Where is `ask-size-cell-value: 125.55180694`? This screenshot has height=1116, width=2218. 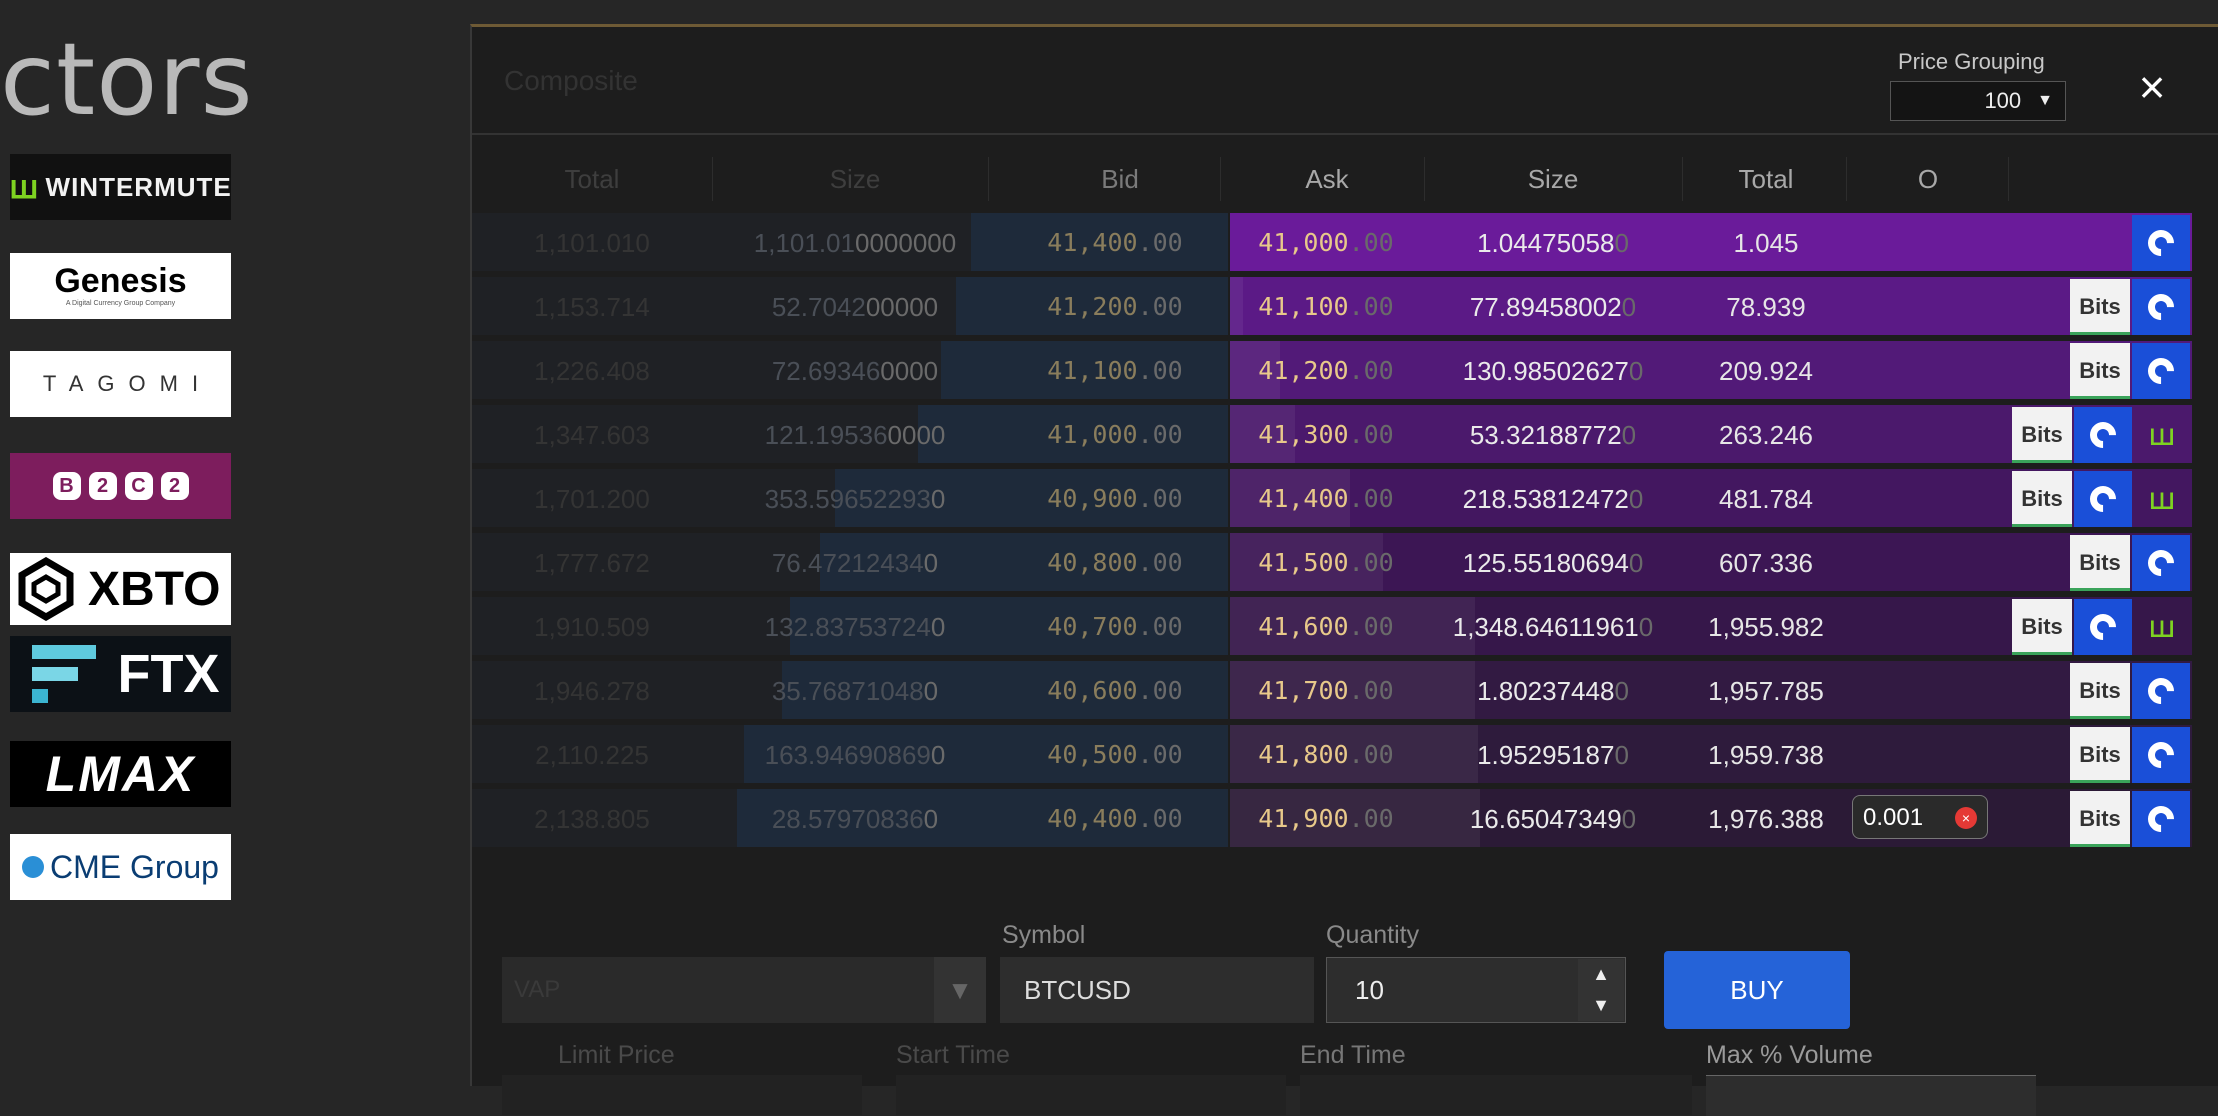
ask-size-cell-value: 125.55180694 is located at coordinates (1545, 563).